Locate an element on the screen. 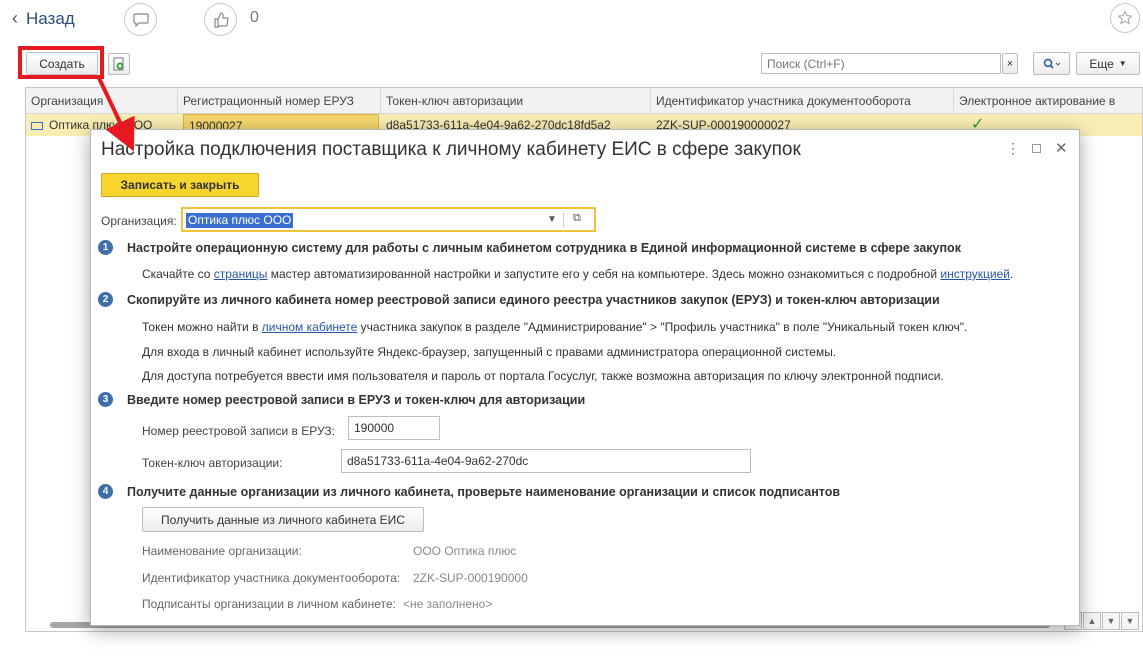  more-button: Еще ▼ is located at coordinates (1108, 63).